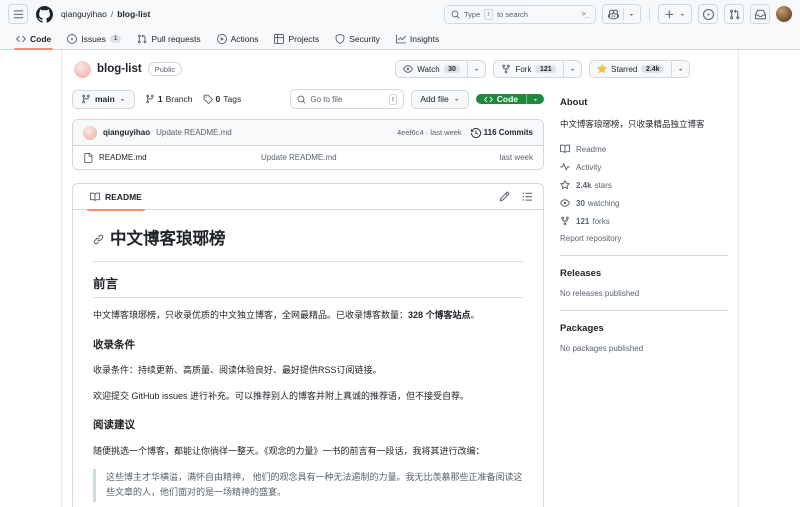  Describe the element at coordinates (535, 99) in the screenshot. I see `code-dropdown` at that location.